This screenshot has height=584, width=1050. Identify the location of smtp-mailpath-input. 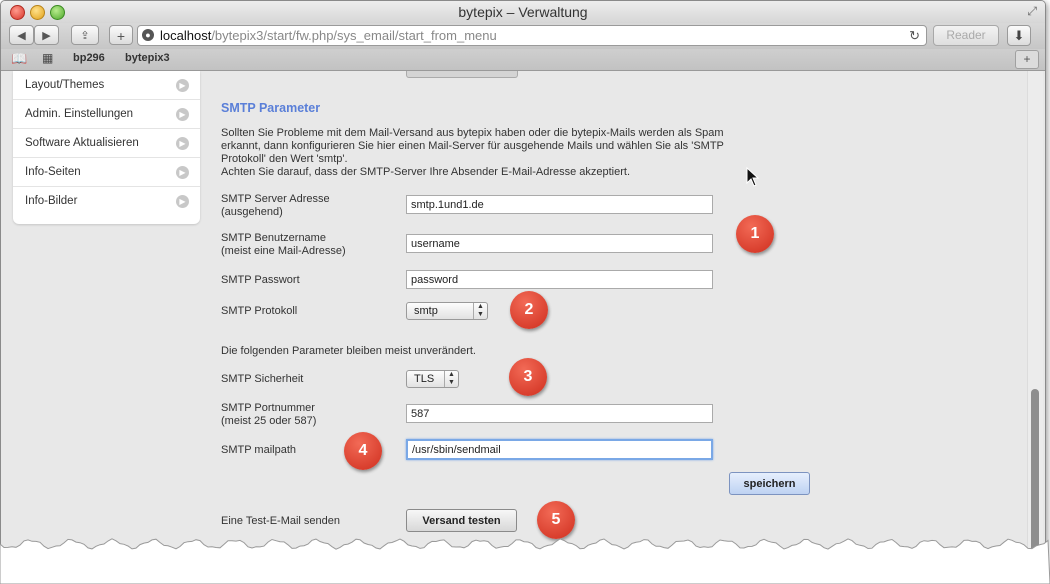
(559, 449).